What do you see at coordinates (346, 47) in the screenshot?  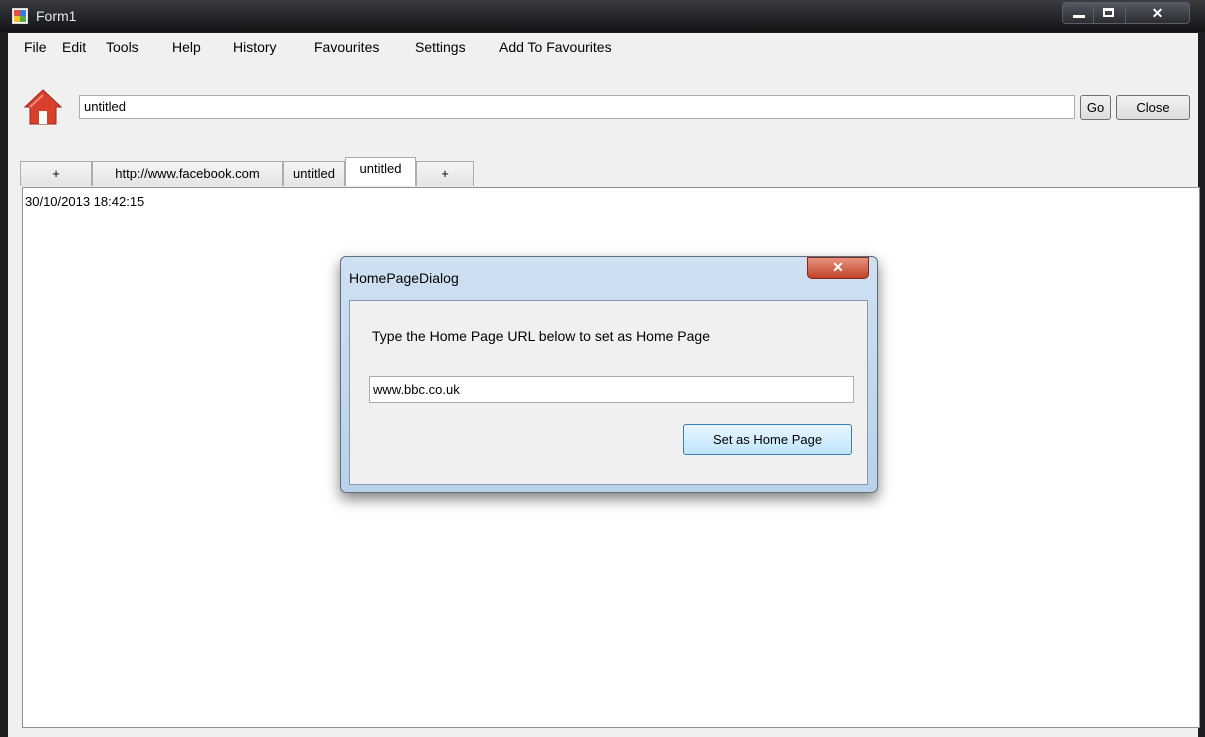 I see `menu-favourites: Favourites` at bounding box center [346, 47].